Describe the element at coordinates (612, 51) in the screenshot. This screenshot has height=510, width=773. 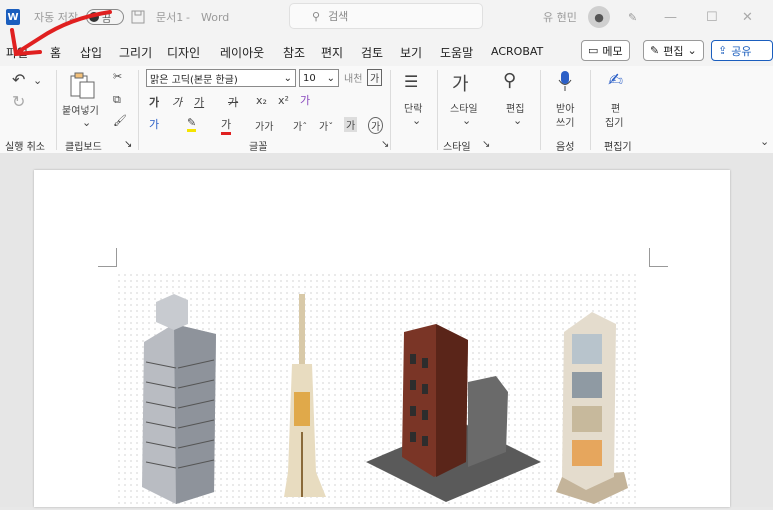
I see `memo-label: 메모` at that location.